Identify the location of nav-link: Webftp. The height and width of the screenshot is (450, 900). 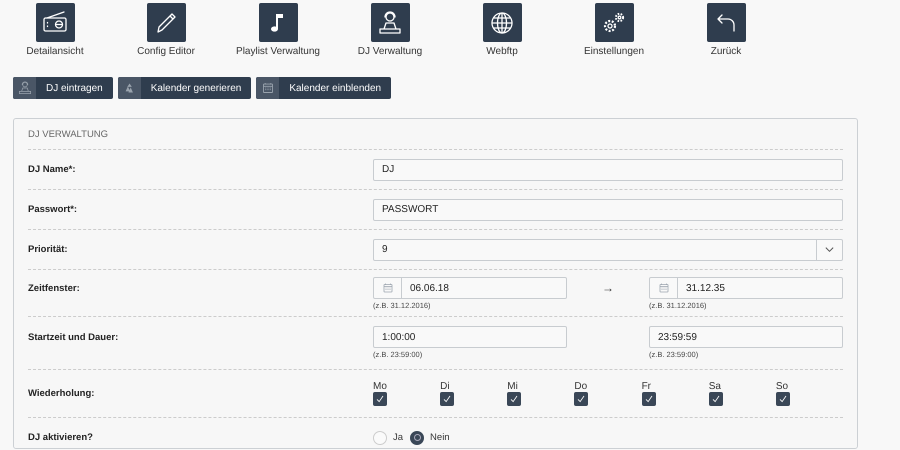
(502, 51).